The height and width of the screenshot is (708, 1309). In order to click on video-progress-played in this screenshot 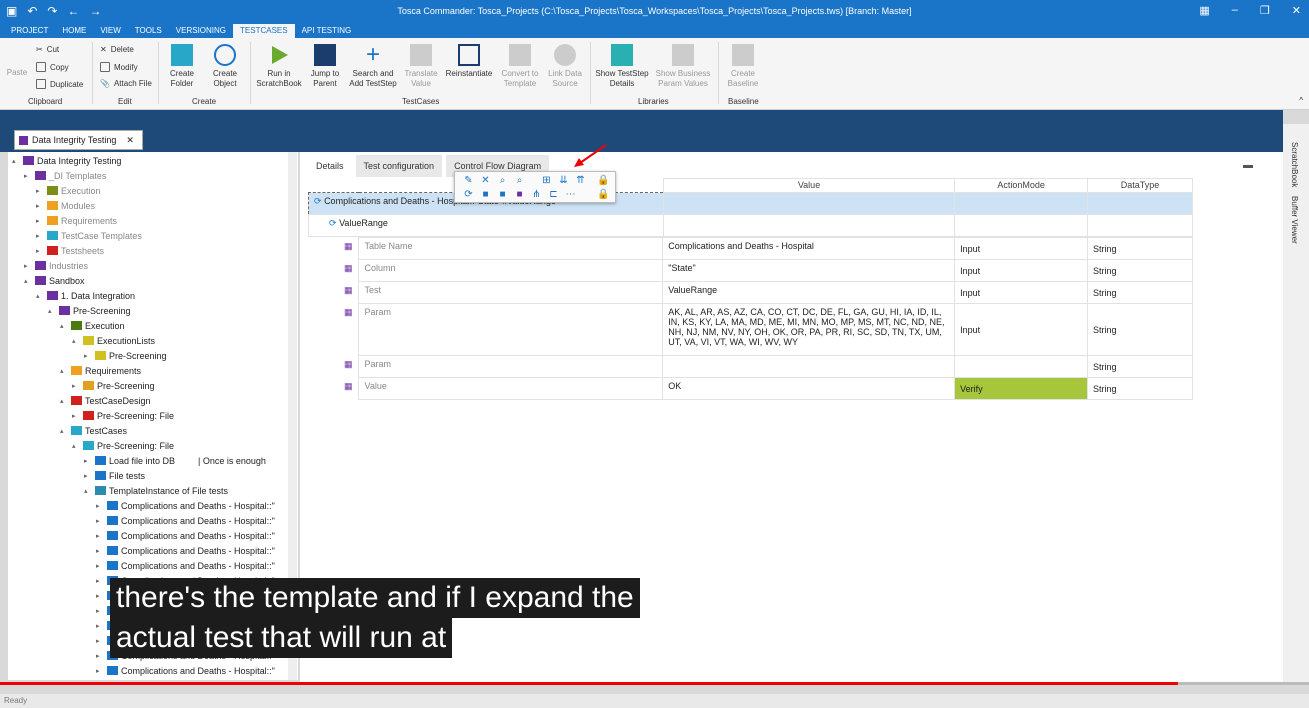, I will do `click(589, 683)`.